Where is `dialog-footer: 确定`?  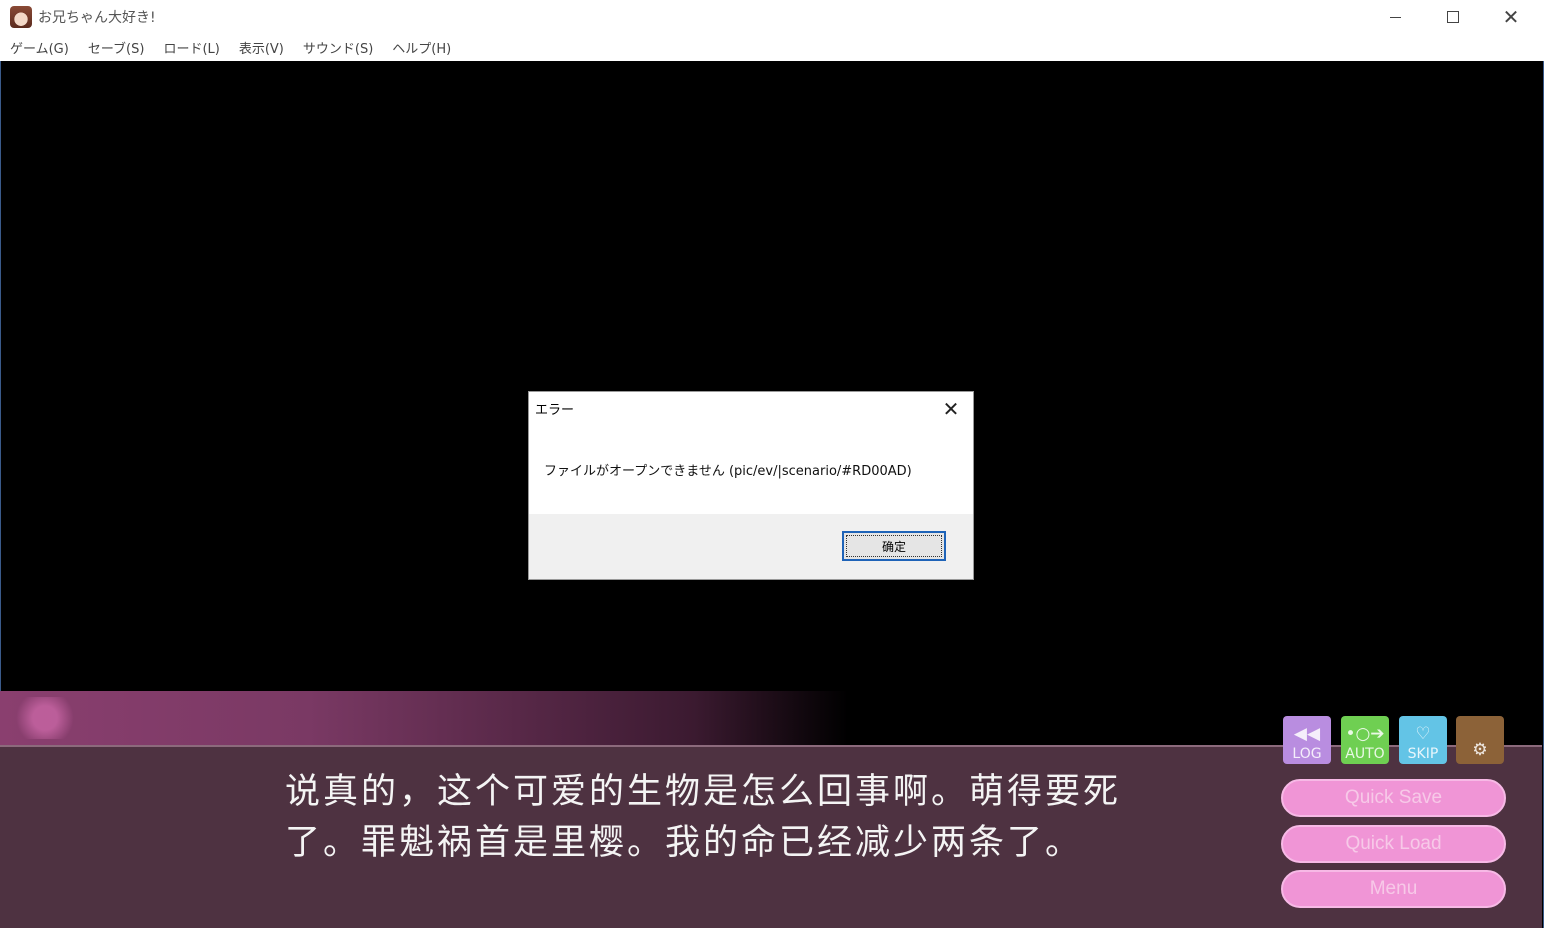
dialog-footer: 确定 is located at coordinates (751, 546).